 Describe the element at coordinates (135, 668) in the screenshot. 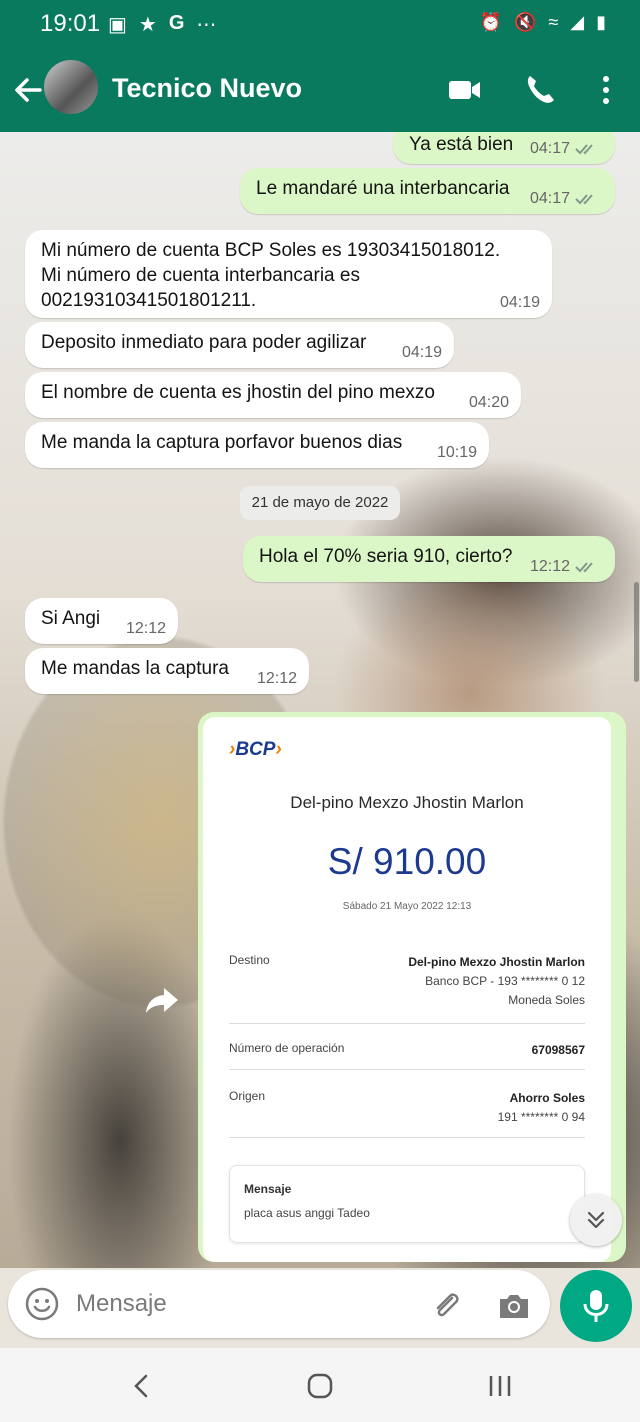

I see `message-text: Me mandas la captura` at that location.